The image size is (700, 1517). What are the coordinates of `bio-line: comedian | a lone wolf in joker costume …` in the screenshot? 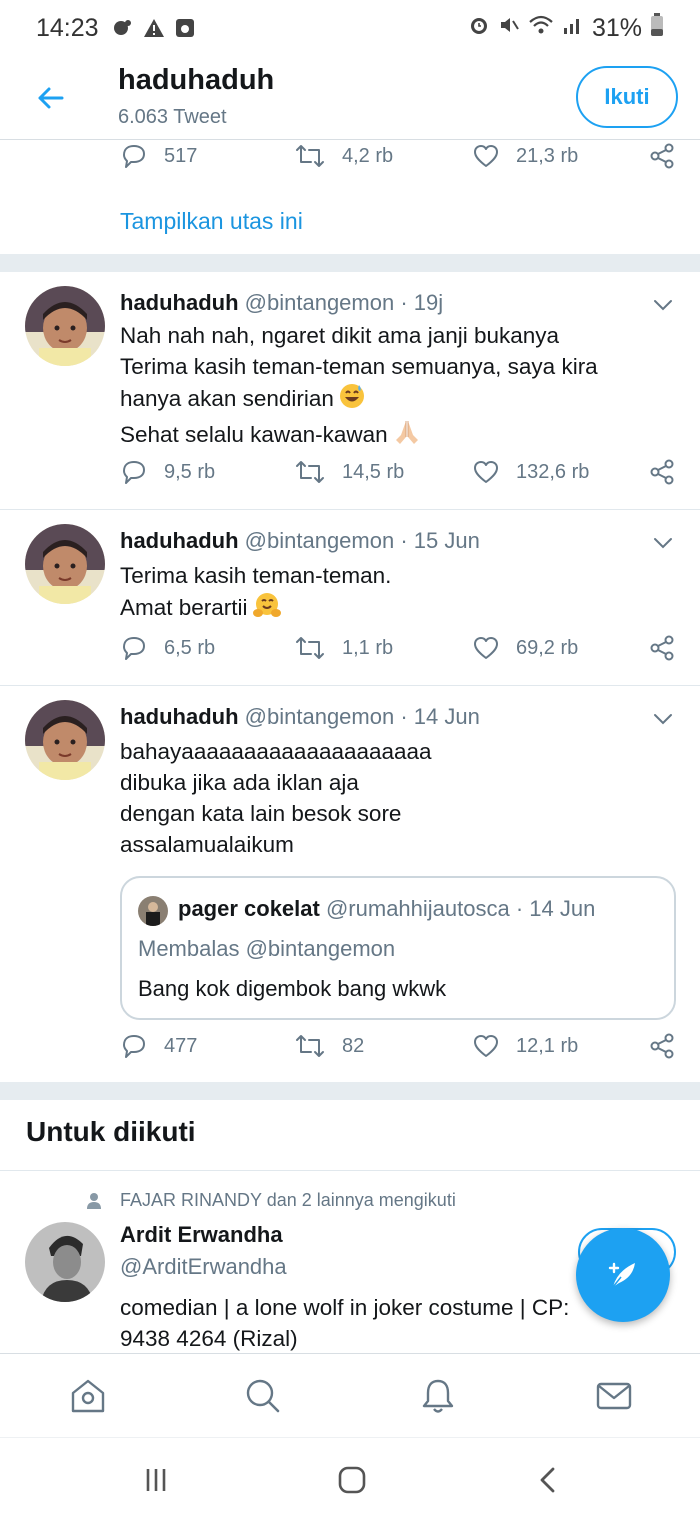 It's located at (345, 1307).